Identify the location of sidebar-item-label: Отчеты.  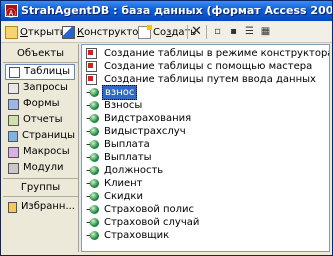
(43, 119).